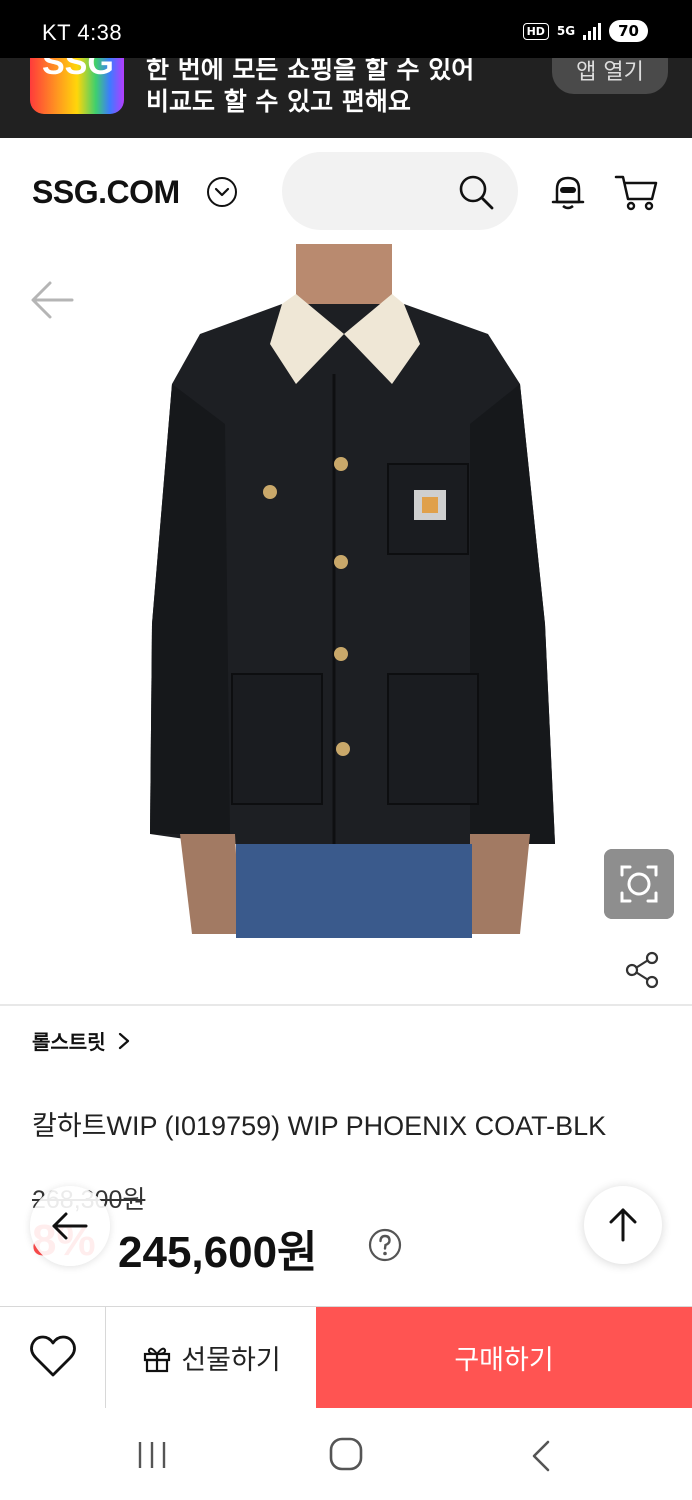  I want to click on signal-icon, so click(592, 31).